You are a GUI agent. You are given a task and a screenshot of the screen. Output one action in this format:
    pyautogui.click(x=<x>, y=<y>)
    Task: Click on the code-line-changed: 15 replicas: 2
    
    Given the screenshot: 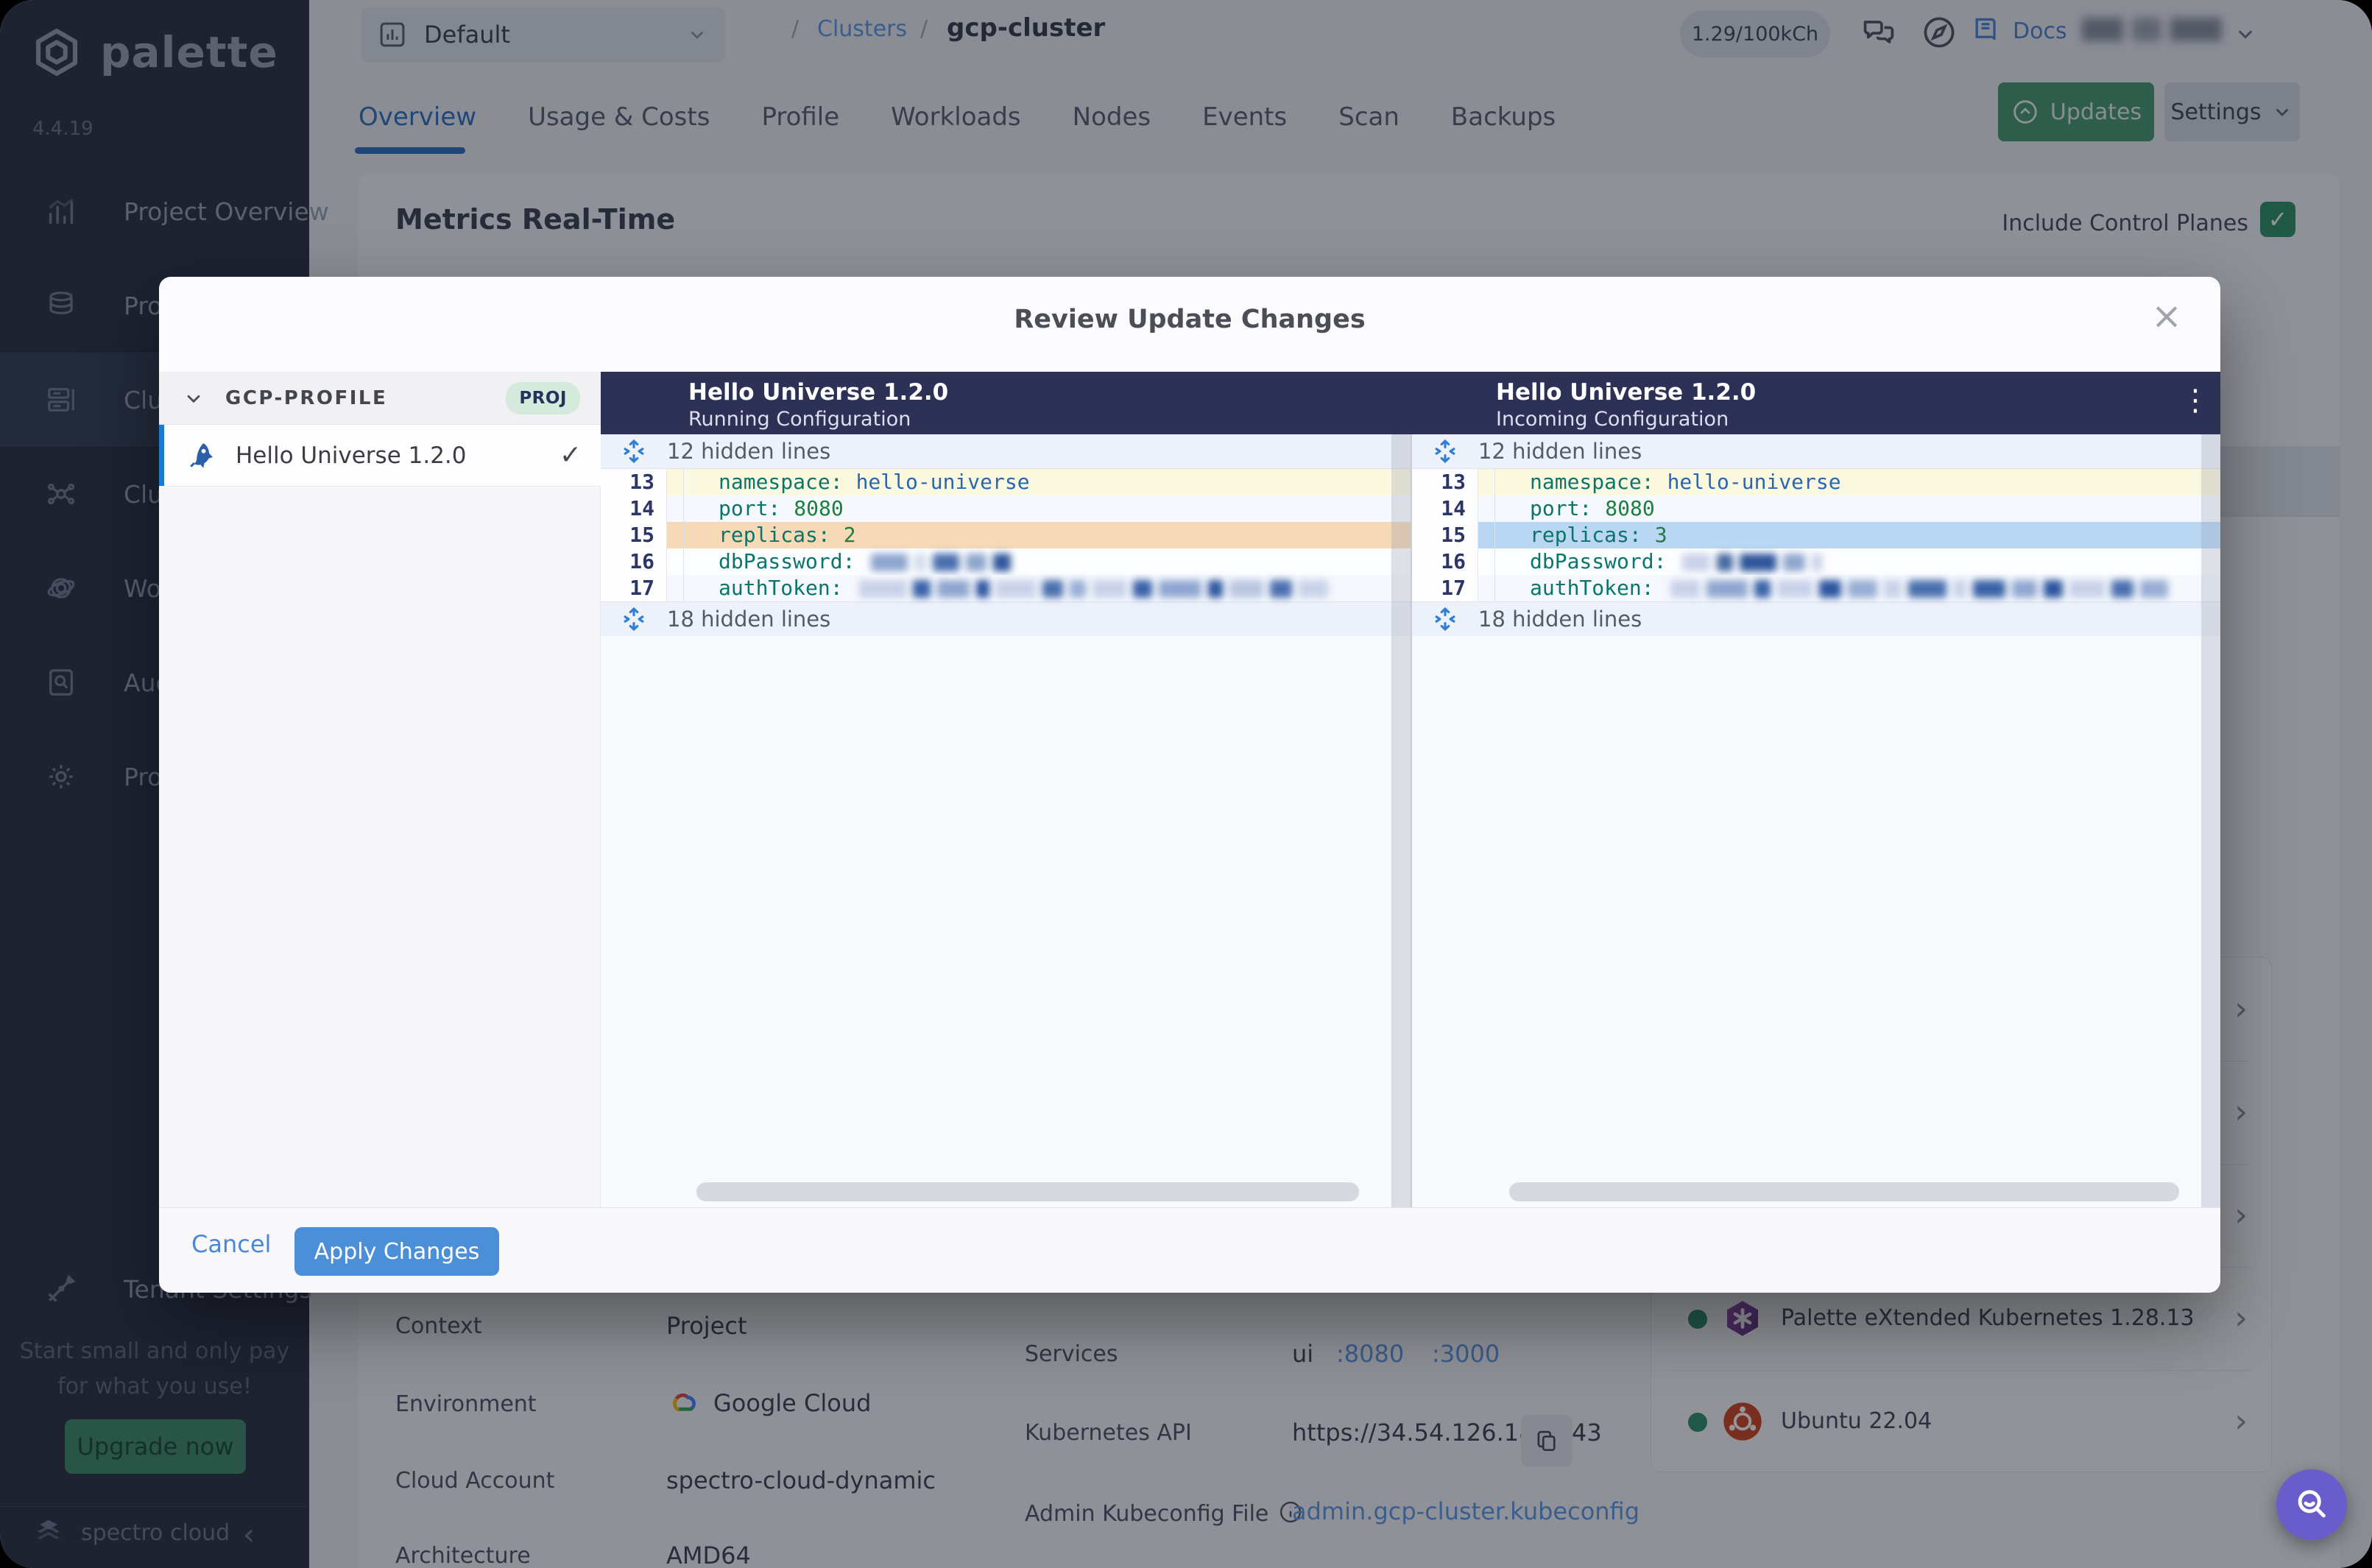 What is the action you would take?
    pyautogui.click(x=1006, y=535)
    